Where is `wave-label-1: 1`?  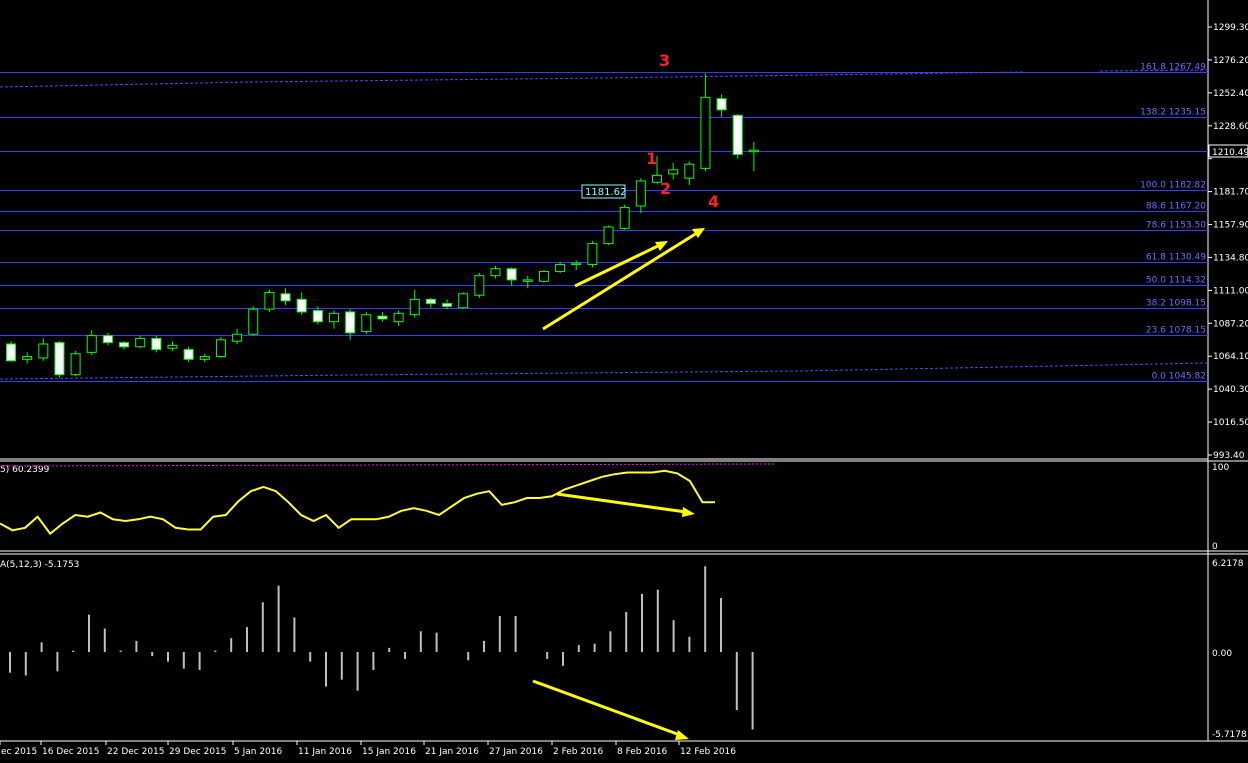 wave-label-1: 1 is located at coordinates (651, 158).